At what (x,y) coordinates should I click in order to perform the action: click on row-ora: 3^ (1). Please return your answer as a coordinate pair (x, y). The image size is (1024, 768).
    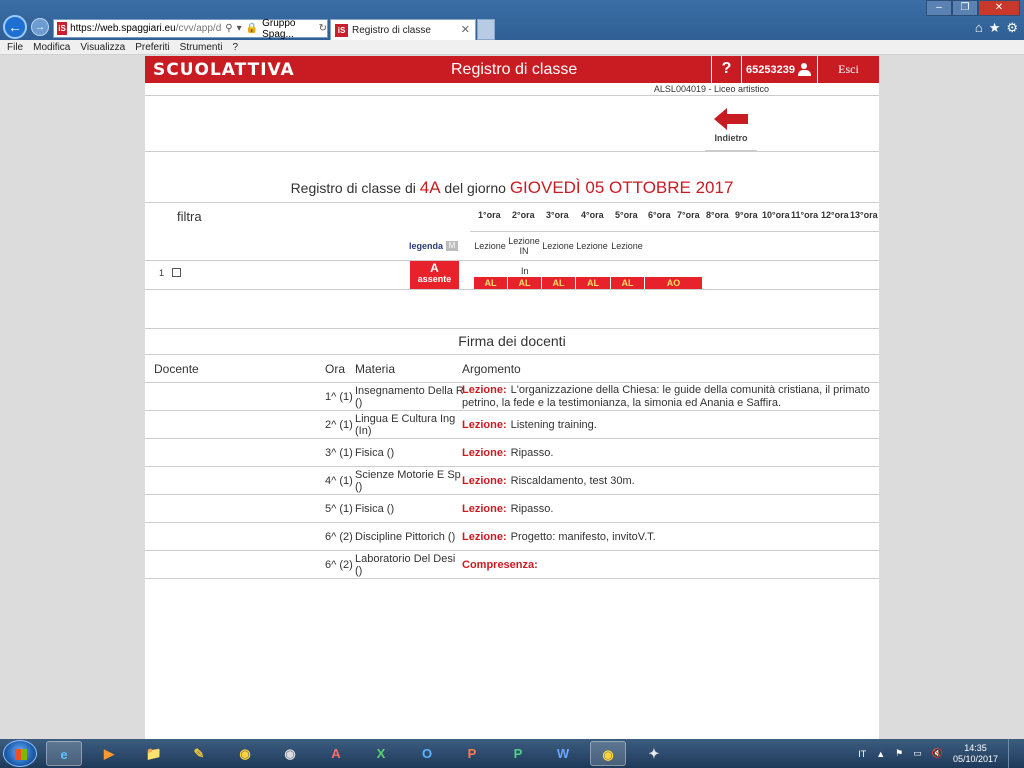
    Looking at the image, I should click on (339, 453).